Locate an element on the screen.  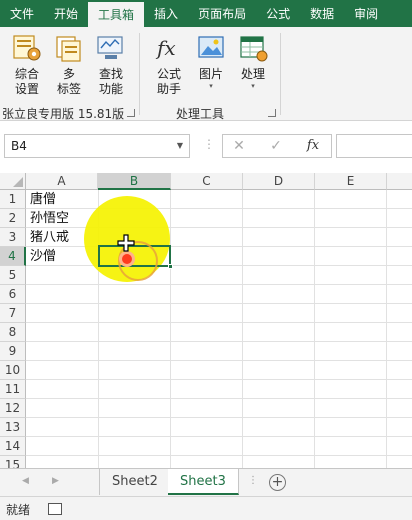
fx-icon: fx is located at coordinates (169, 48).